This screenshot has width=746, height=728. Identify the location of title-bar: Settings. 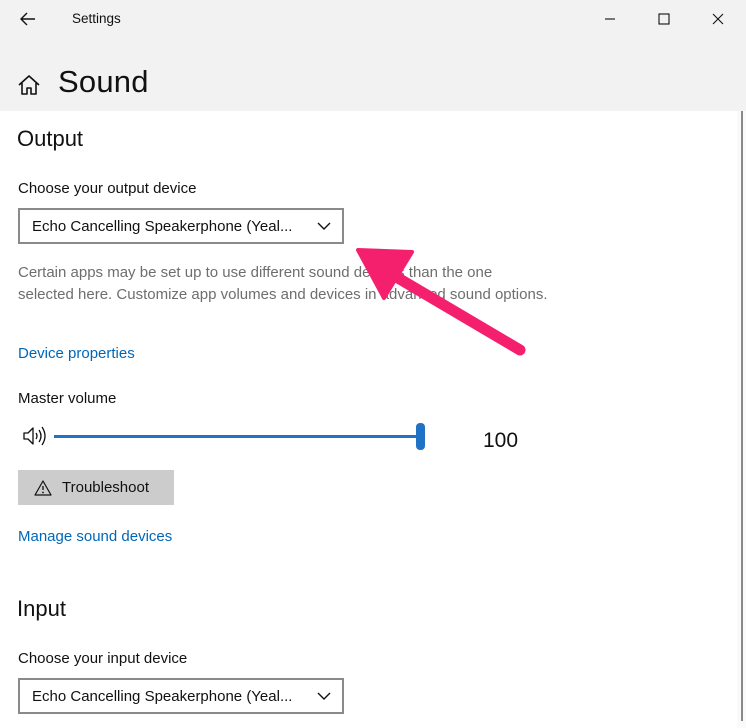
(373, 19).